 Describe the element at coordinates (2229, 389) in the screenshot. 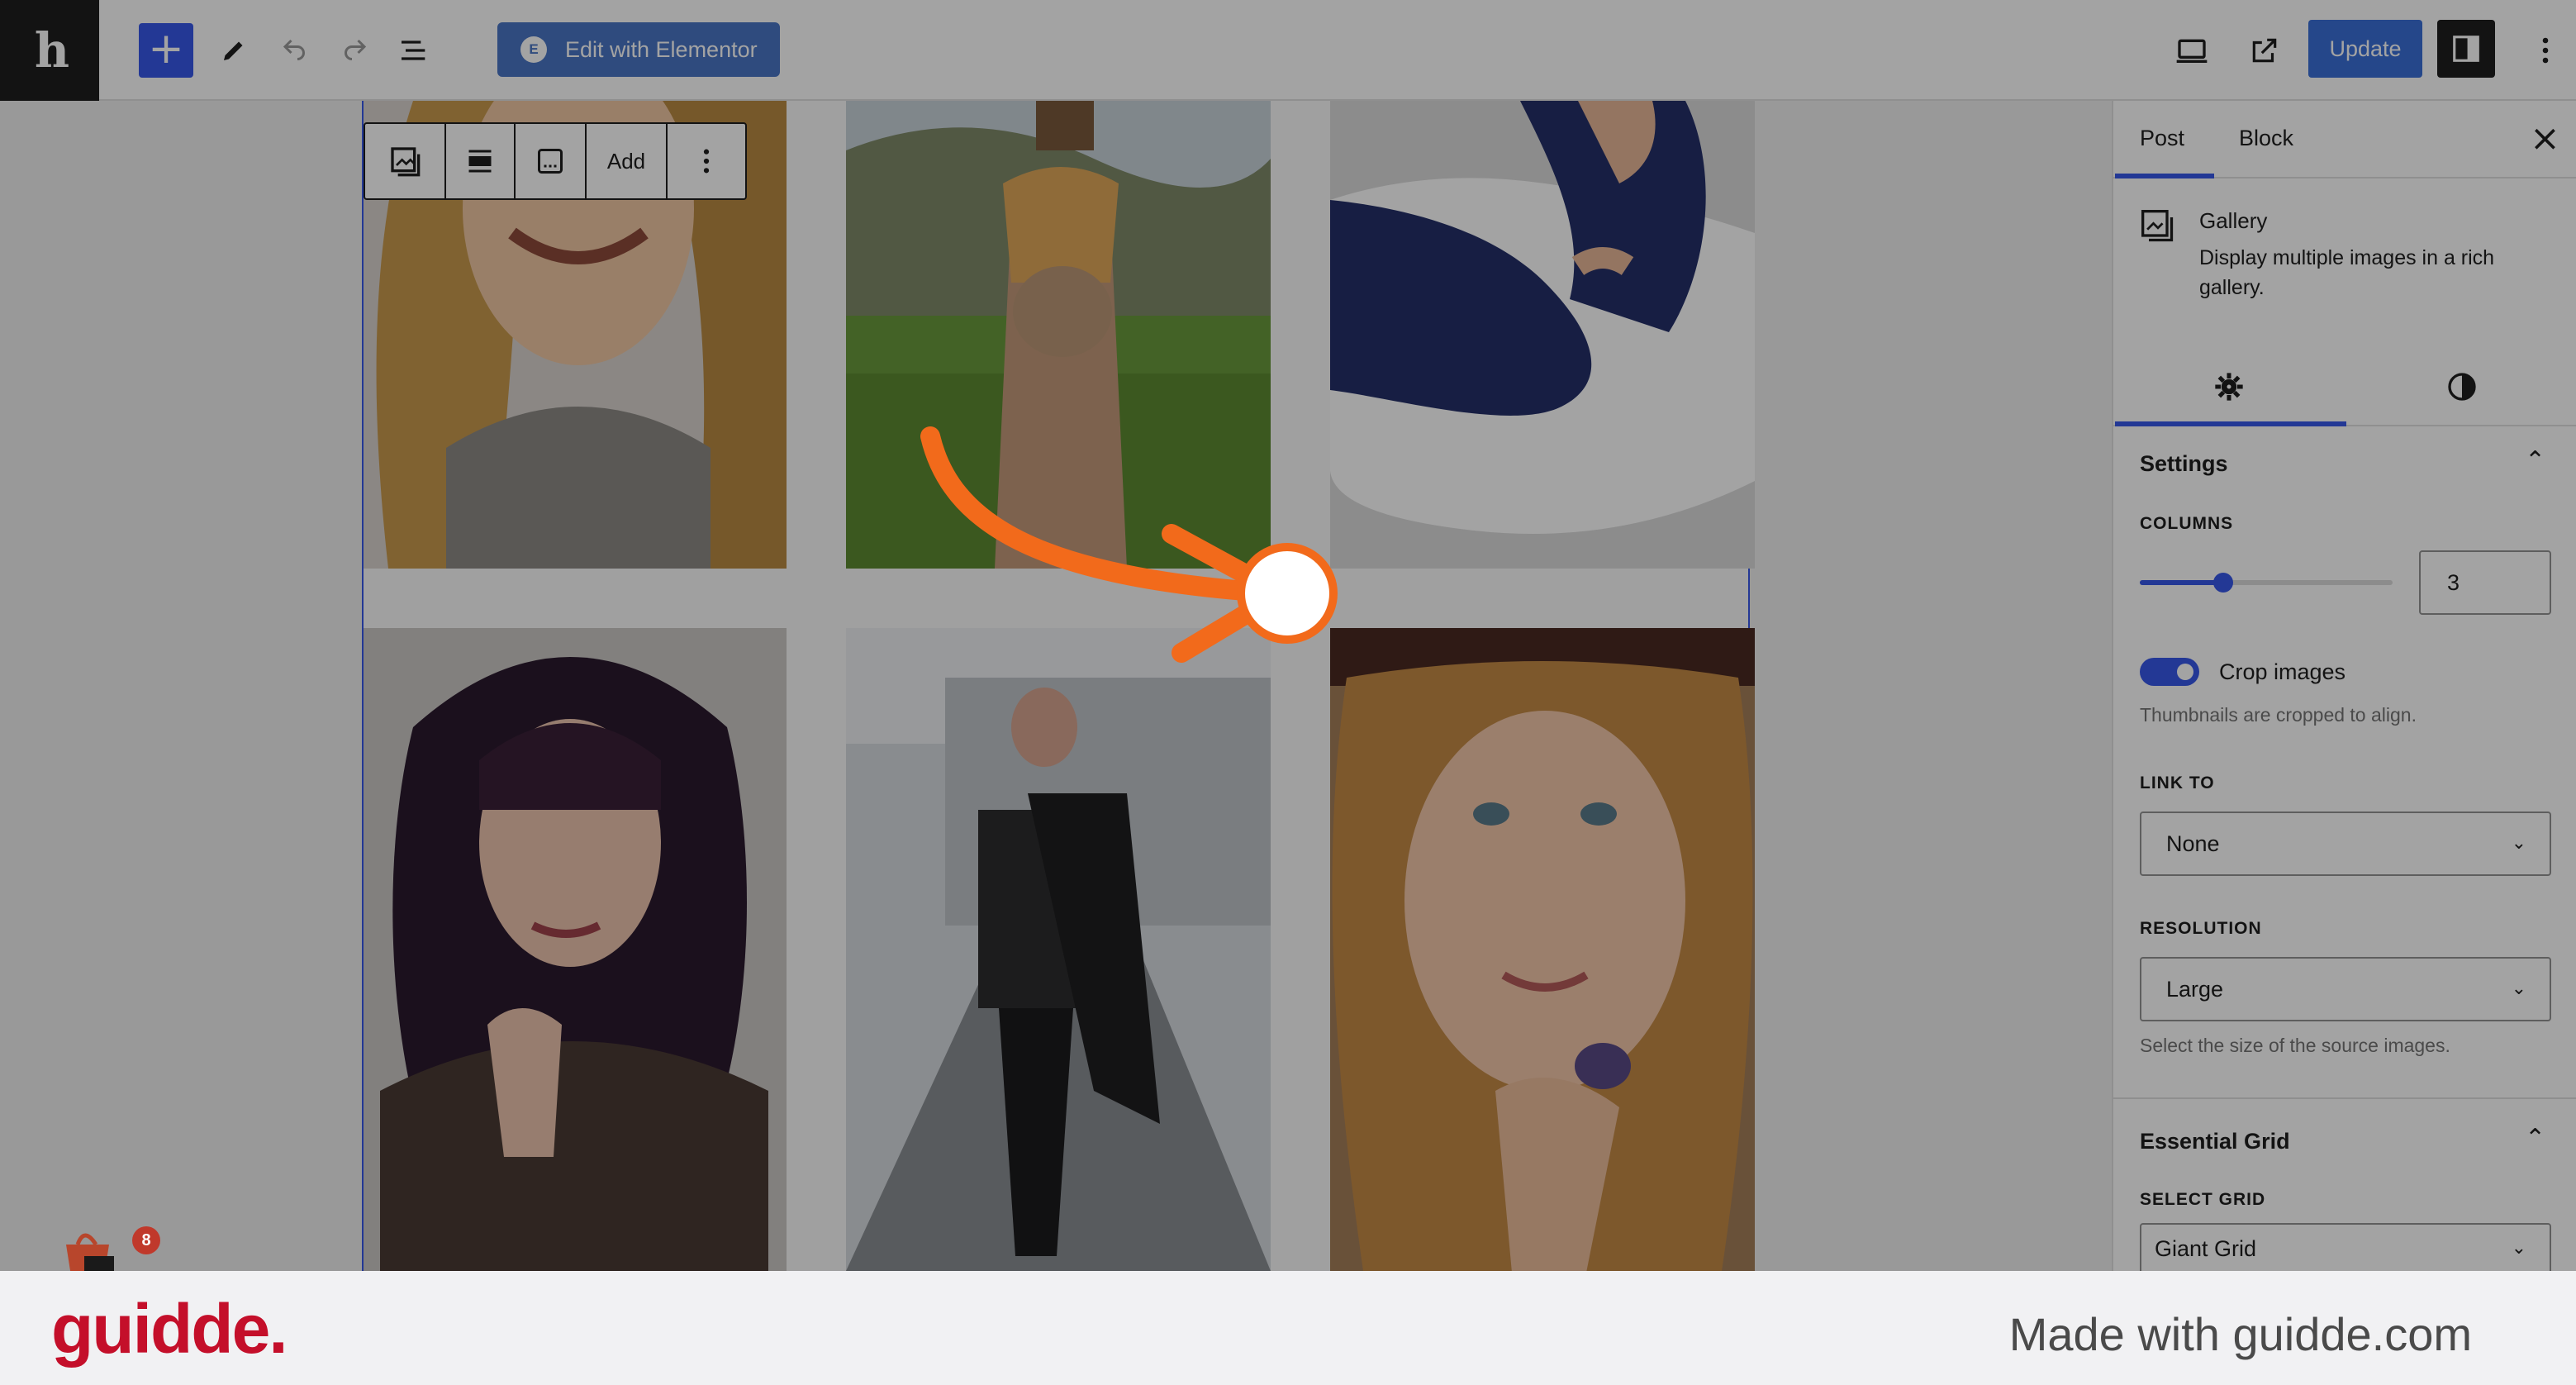

I see `settings-gear-icon` at that location.